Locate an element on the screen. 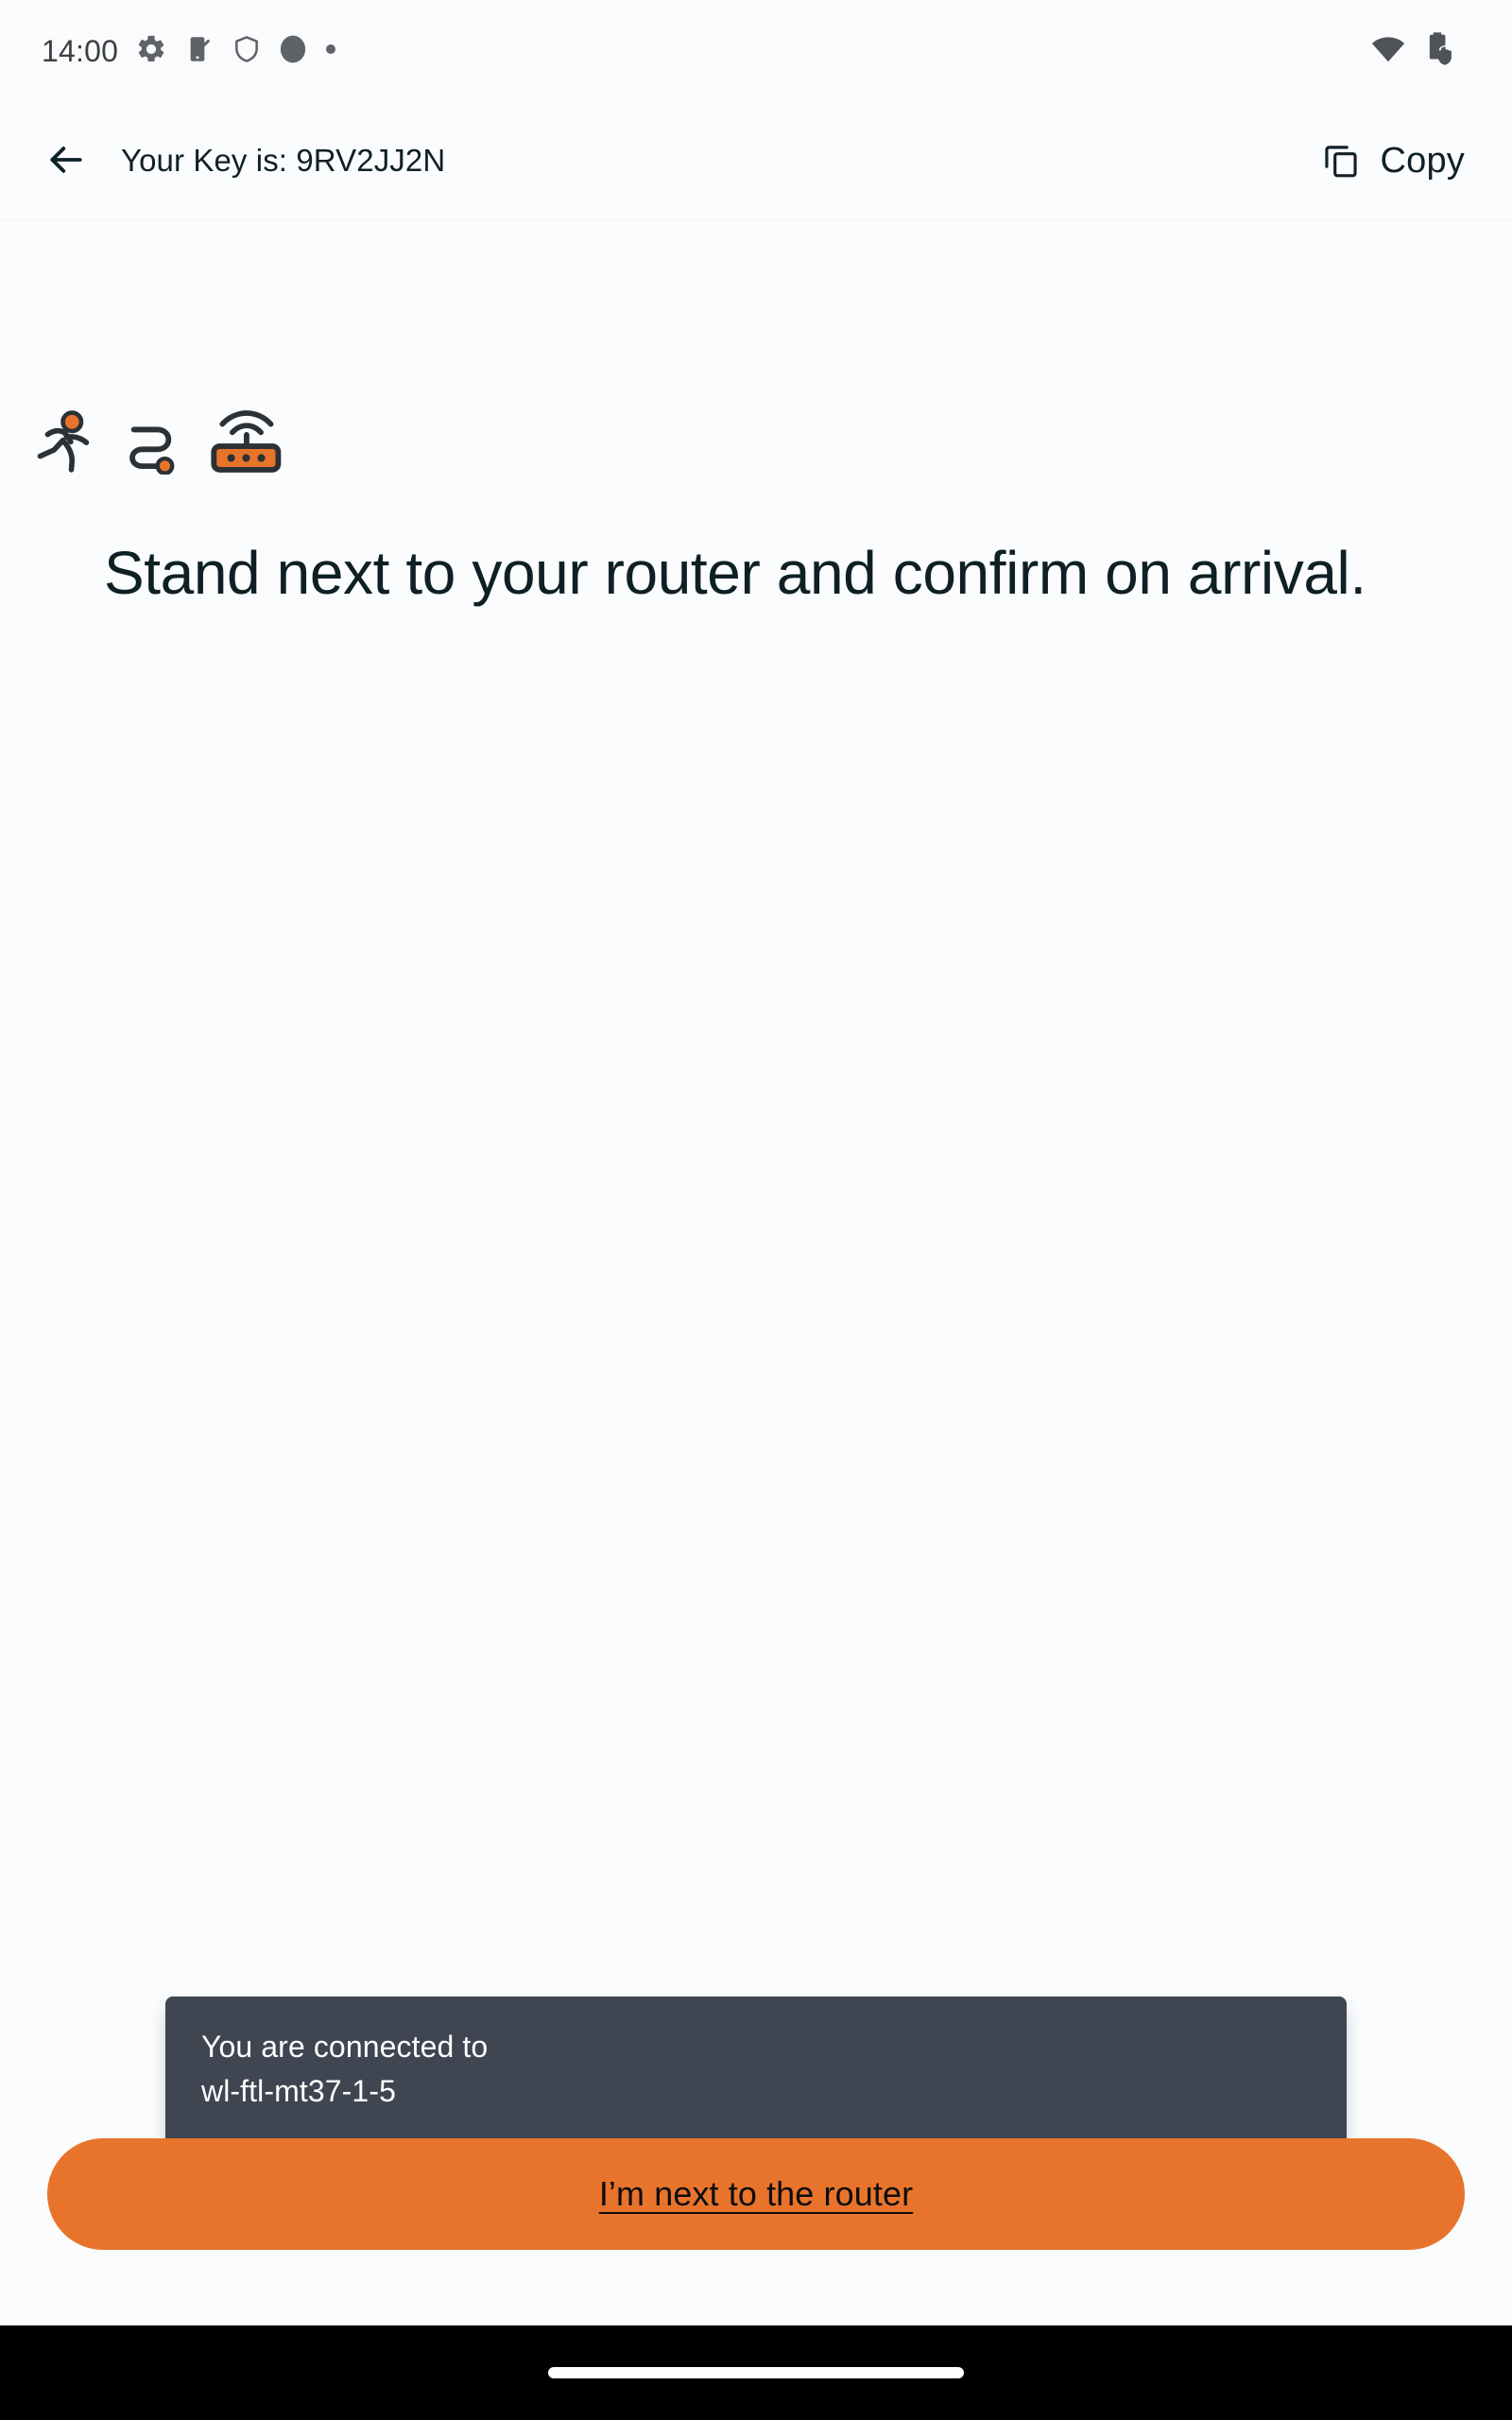  battery-shield-icon is located at coordinates (1437, 51).